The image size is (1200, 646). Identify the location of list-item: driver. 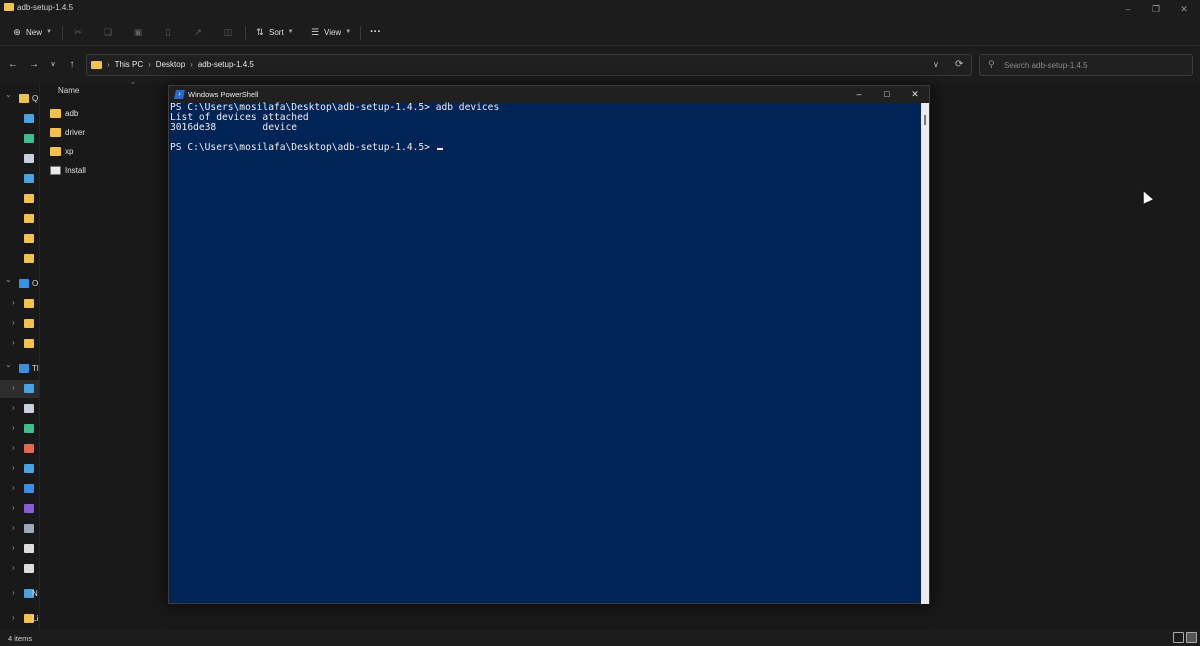
(110, 132).